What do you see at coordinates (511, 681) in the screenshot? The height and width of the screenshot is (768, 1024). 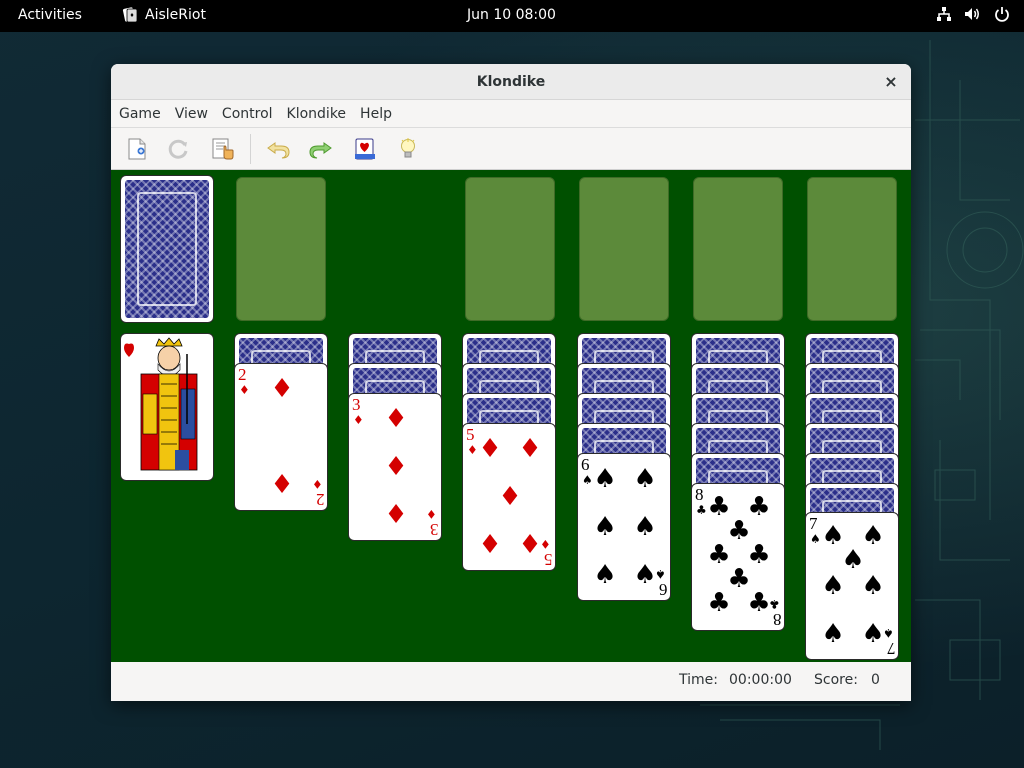 I see `status-bar: Time: 00:00:00 Score: 0` at bounding box center [511, 681].